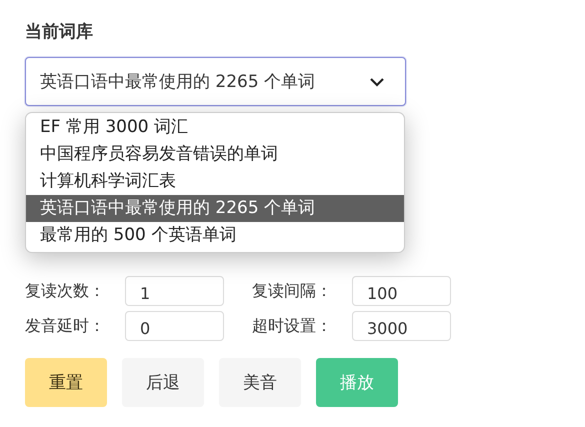 This screenshot has width=585, height=427. I want to click on field-label: 超时设置：, so click(288, 326).